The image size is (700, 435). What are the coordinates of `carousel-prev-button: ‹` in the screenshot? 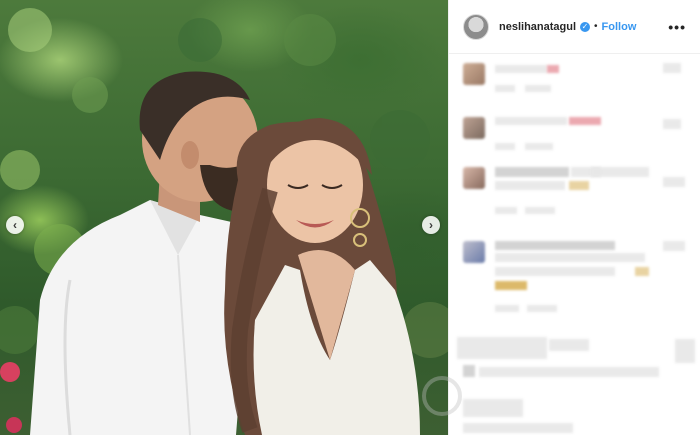 It's located at (15, 225).